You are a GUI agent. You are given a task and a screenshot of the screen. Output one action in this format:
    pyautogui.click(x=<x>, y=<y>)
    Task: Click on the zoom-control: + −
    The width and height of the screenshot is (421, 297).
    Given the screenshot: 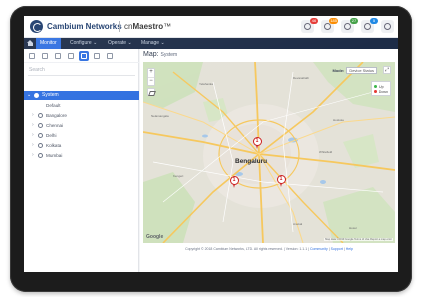 What is the action you would take?
    pyautogui.click(x=151, y=77)
    